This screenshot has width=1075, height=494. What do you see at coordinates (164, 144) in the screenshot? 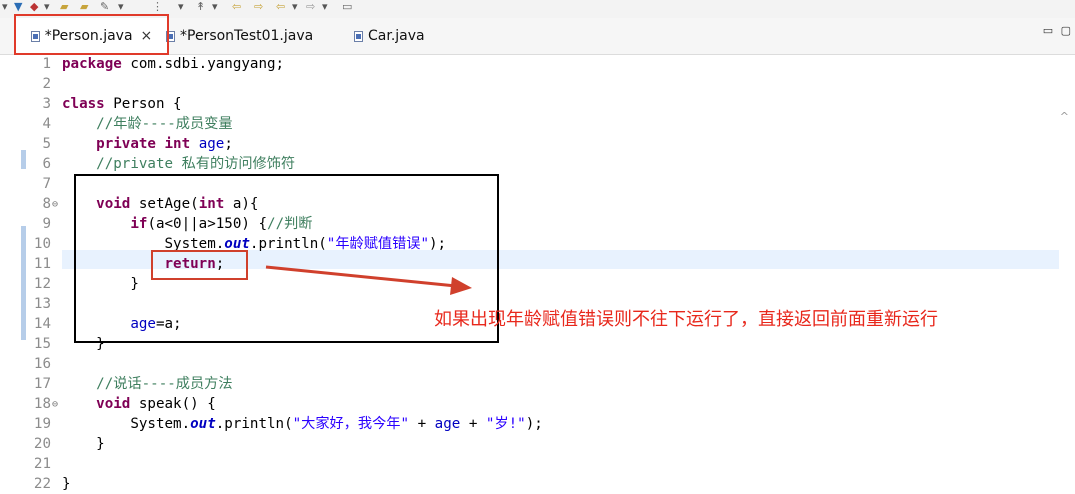
I see `code-text: private int age;` at bounding box center [164, 144].